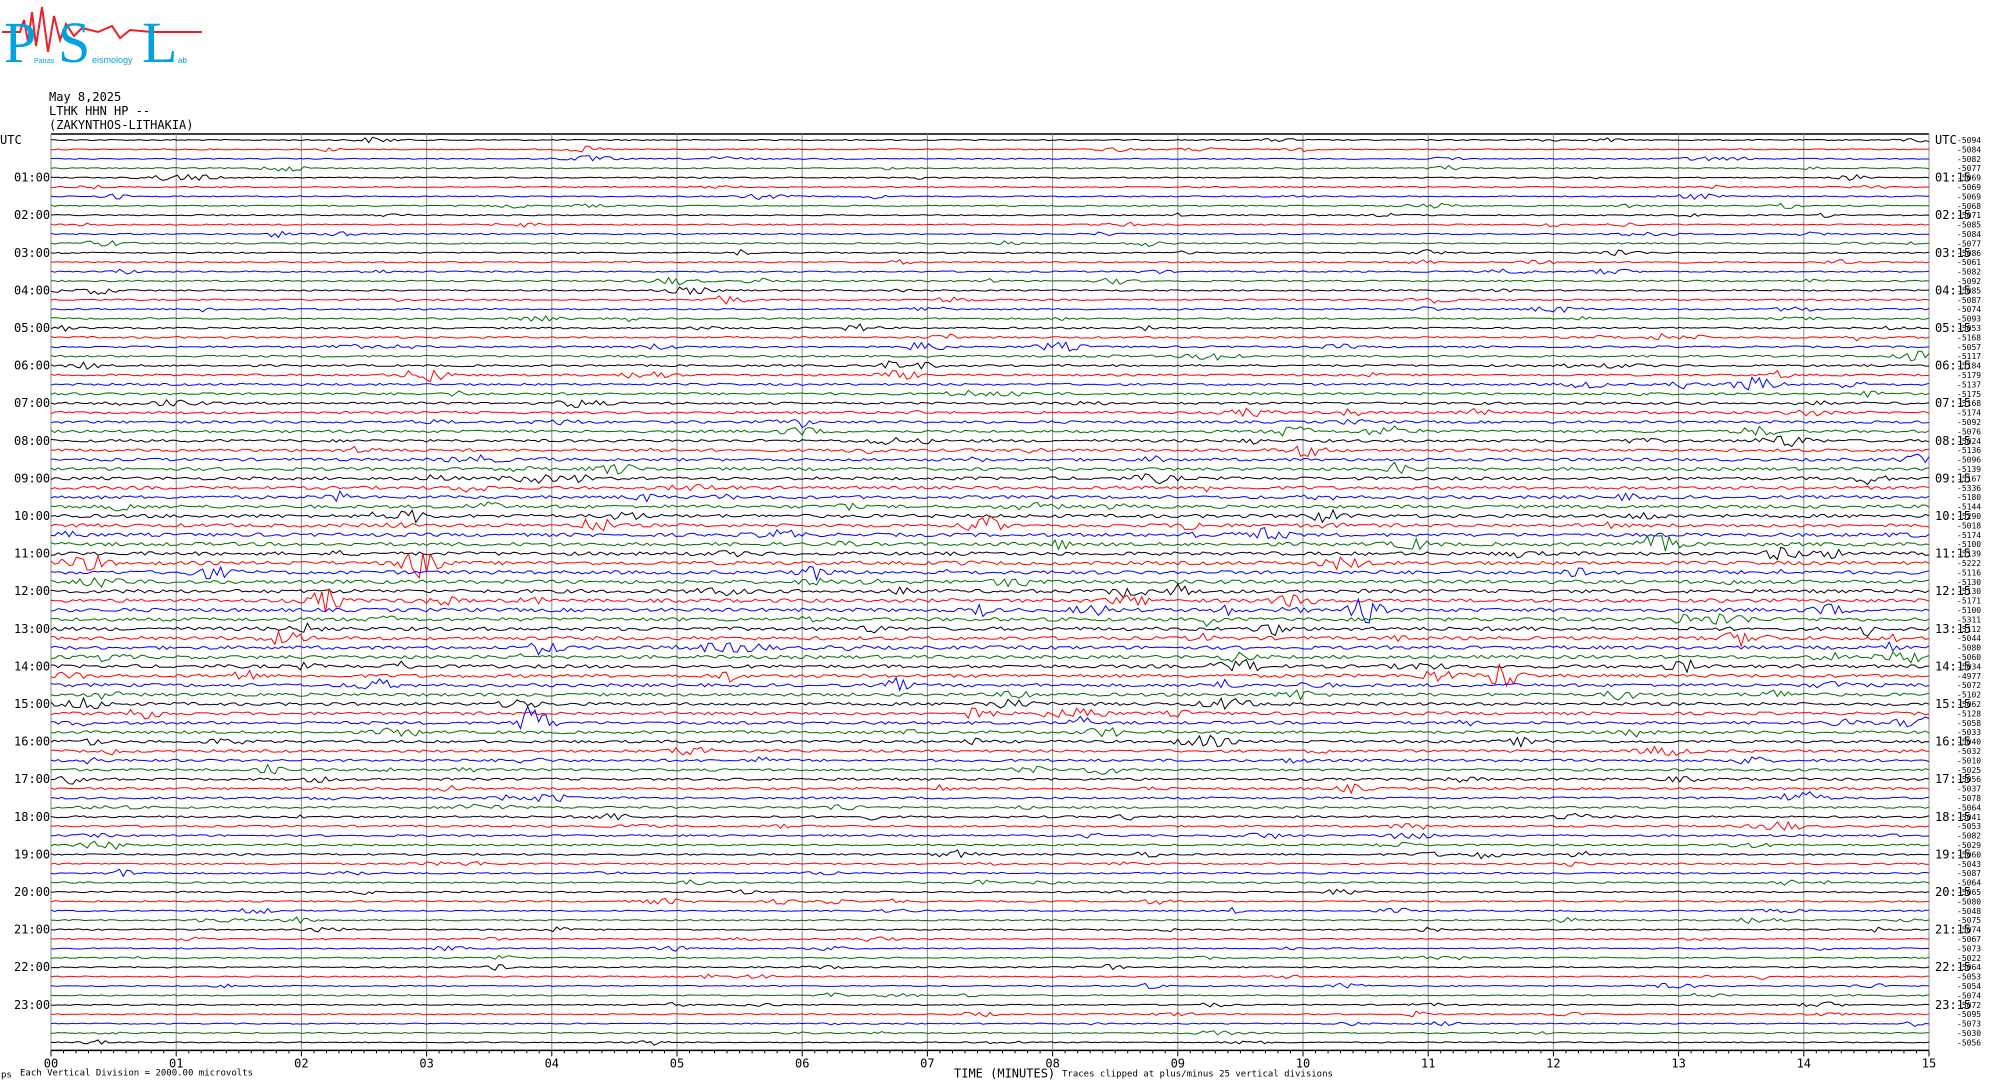  Describe the element at coordinates (426, 1063) in the screenshot. I see `x-tick-label: 03` at that location.